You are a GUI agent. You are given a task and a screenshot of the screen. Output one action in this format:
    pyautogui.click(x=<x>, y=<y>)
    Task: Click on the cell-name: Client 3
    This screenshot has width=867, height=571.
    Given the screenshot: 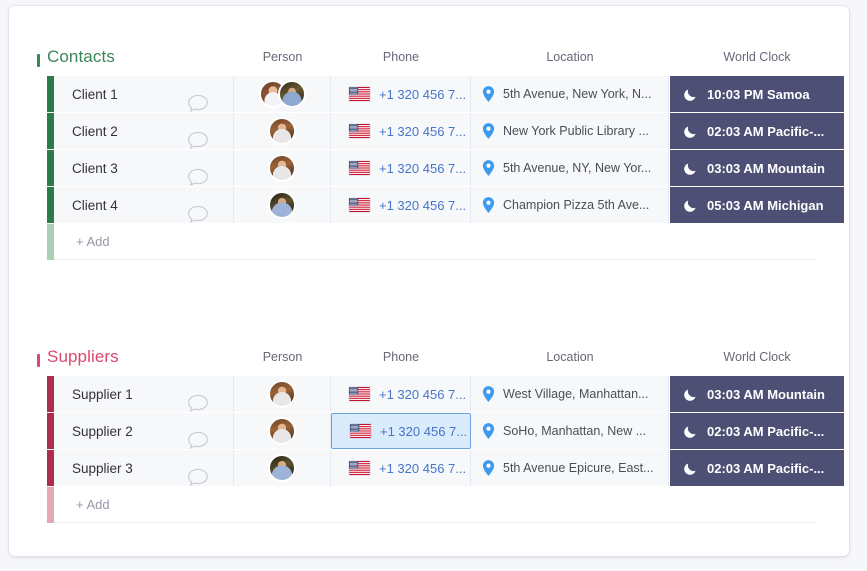 What is the action you would take?
    pyautogui.click(x=144, y=168)
    